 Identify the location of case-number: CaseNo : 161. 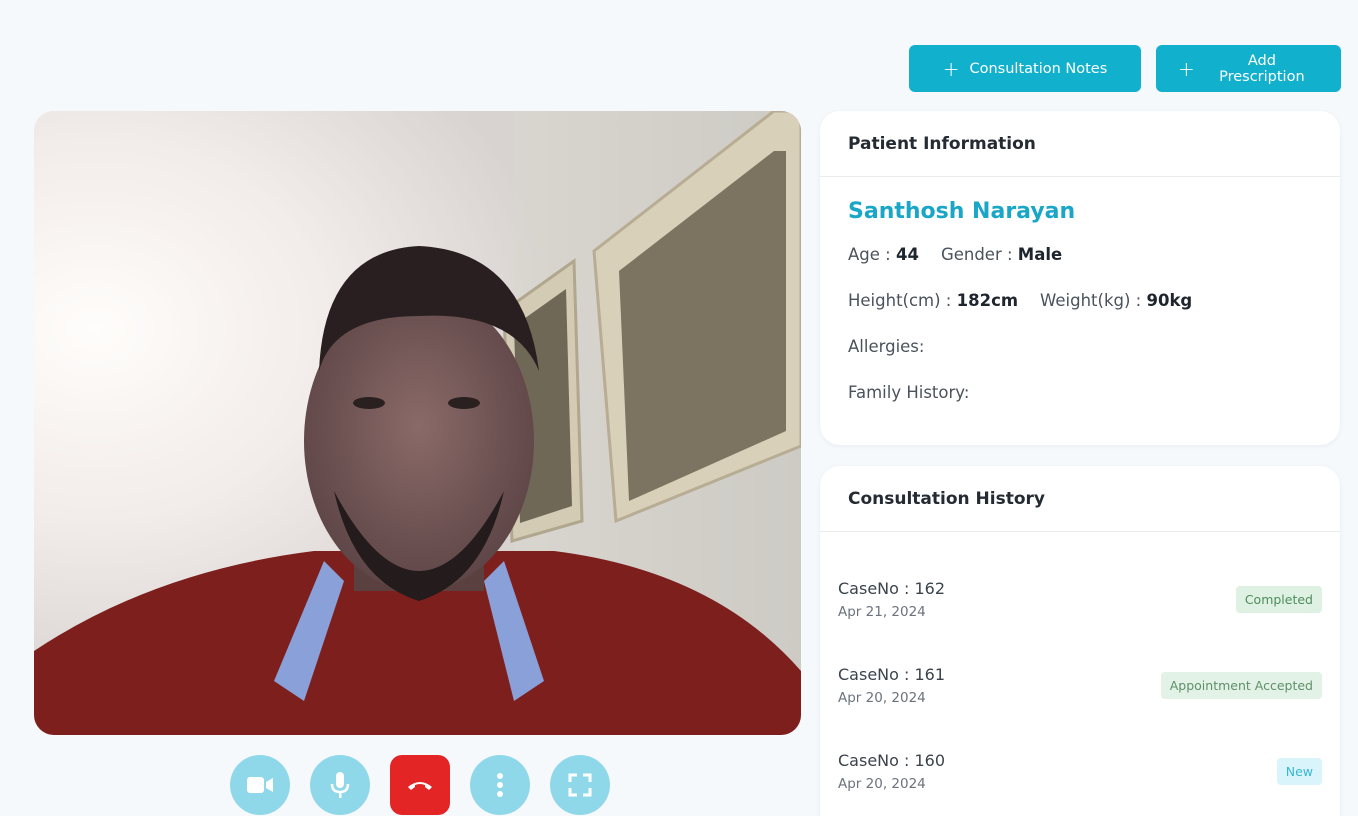
(892, 674).